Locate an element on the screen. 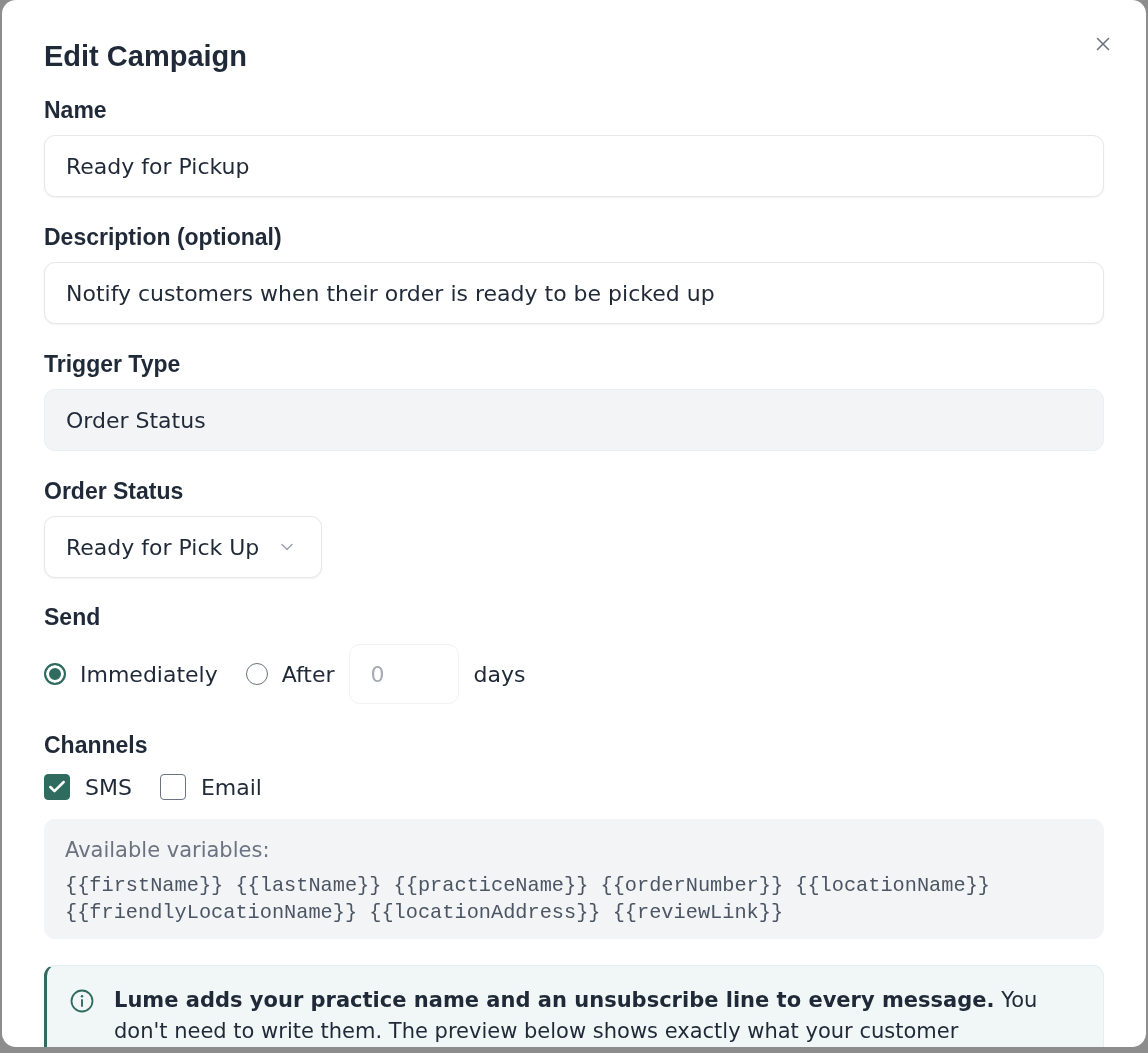 The width and height of the screenshot is (1148, 1053). text-field: Notify customers when their order is ready to be picked up is located at coordinates (574, 293).